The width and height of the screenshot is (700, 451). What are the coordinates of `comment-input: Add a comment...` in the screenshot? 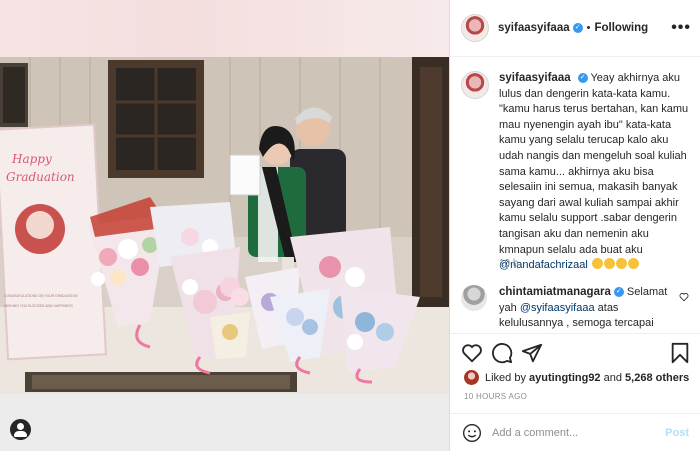 It's located at (578, 433).